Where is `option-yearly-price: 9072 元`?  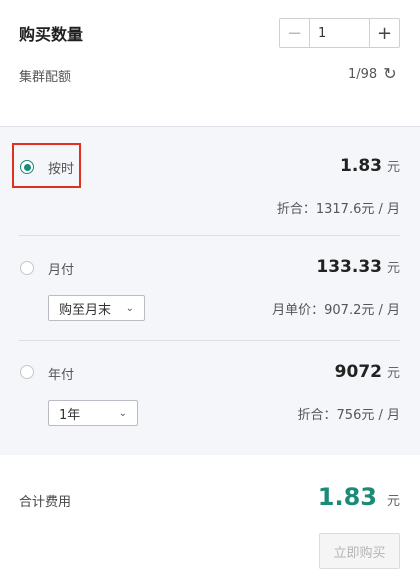 option-yearly-price: 9072 元 is located at coordinates (367, 372).